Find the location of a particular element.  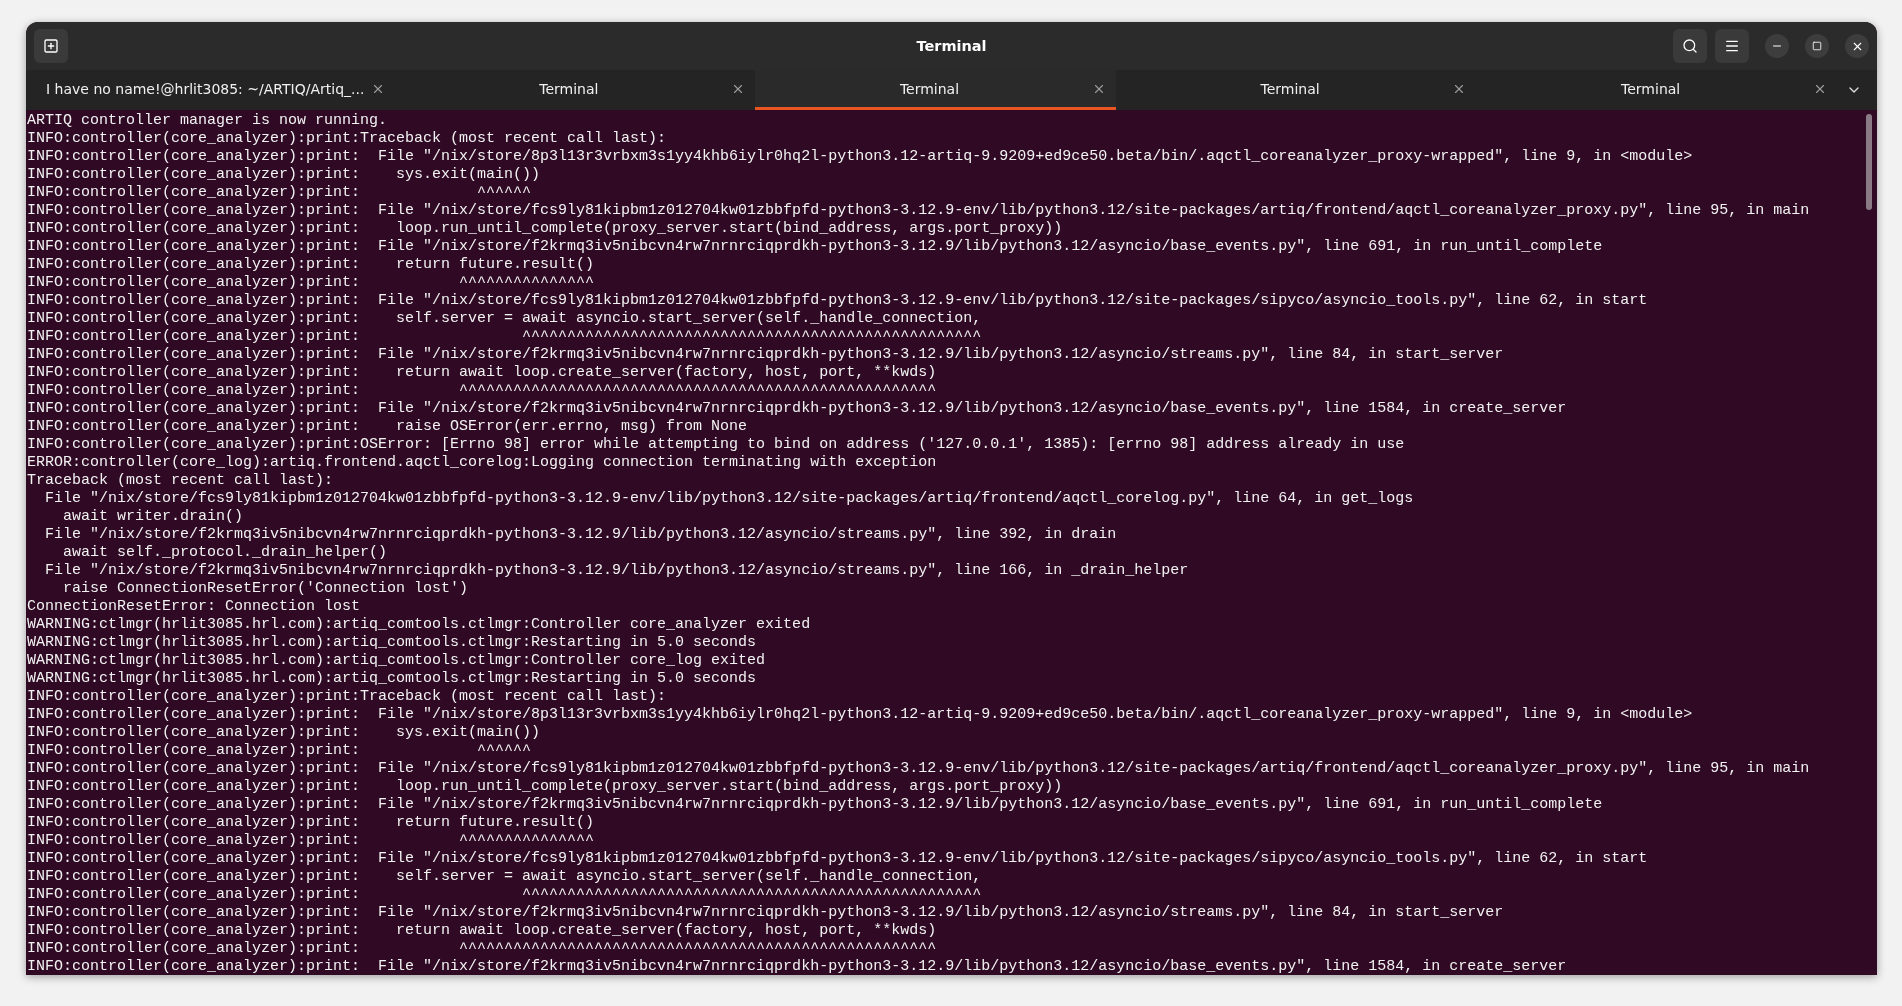

search-button is located at coordinates (1690, 46).